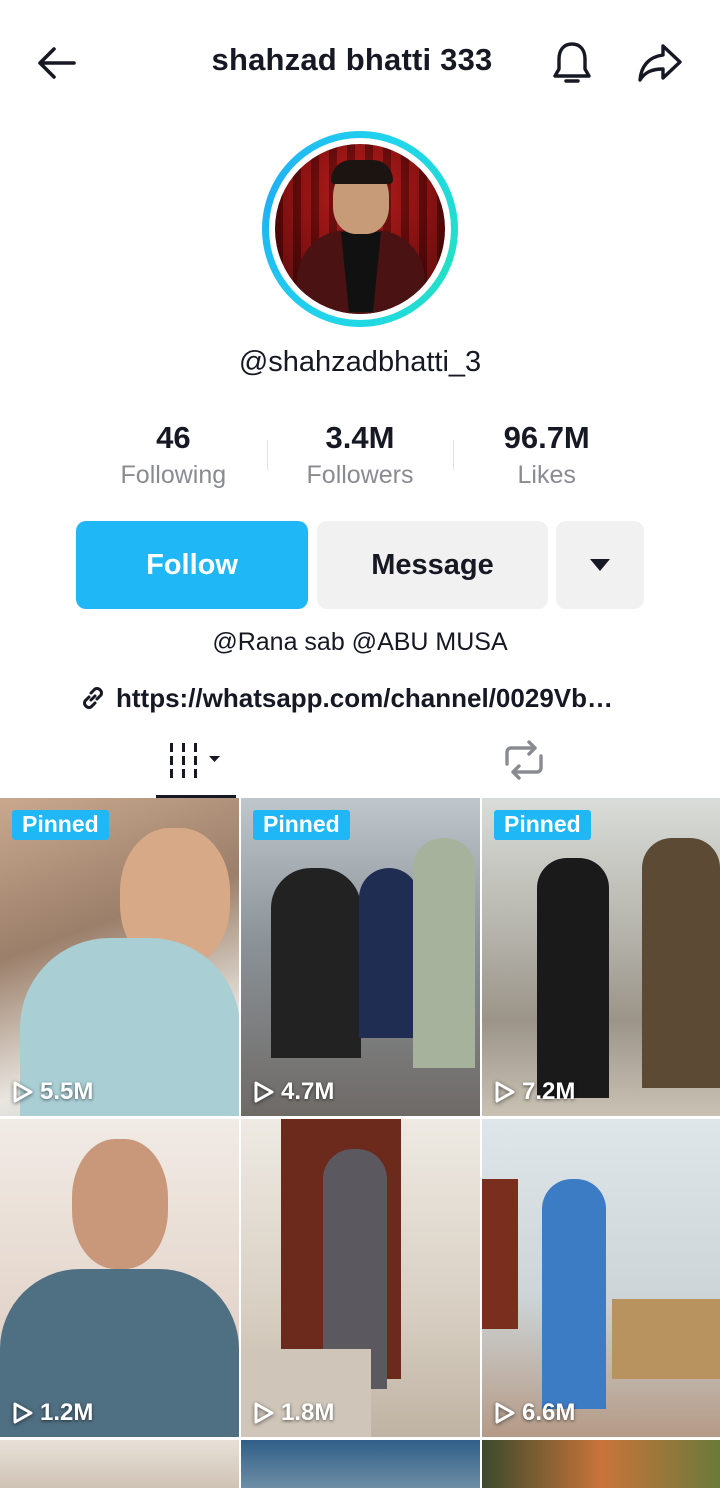 Image resolution: width=720 pixels, height=1488 pixels. What do you see at coordinates (308, 1412) in the screenshot?
I see `view-count-value: 1.8M` at bounding box center [308, 1412].